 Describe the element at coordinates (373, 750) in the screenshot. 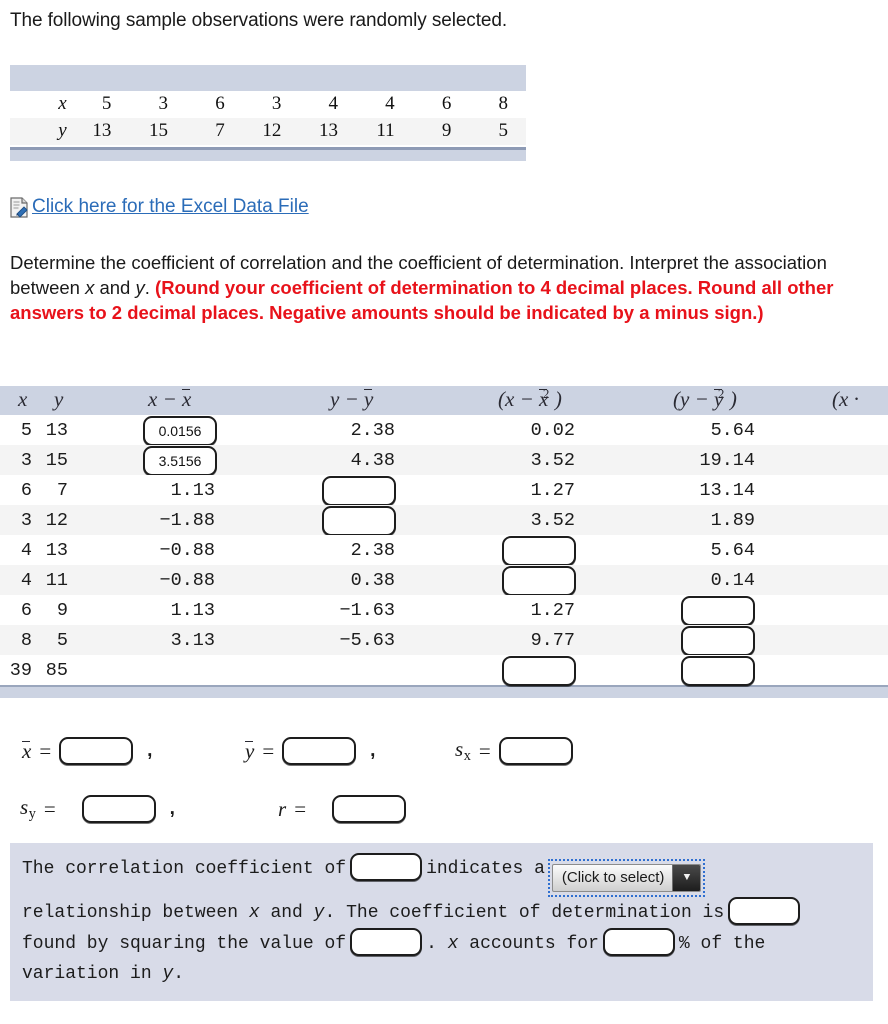

I see `ybar-comma: ,` at that location.